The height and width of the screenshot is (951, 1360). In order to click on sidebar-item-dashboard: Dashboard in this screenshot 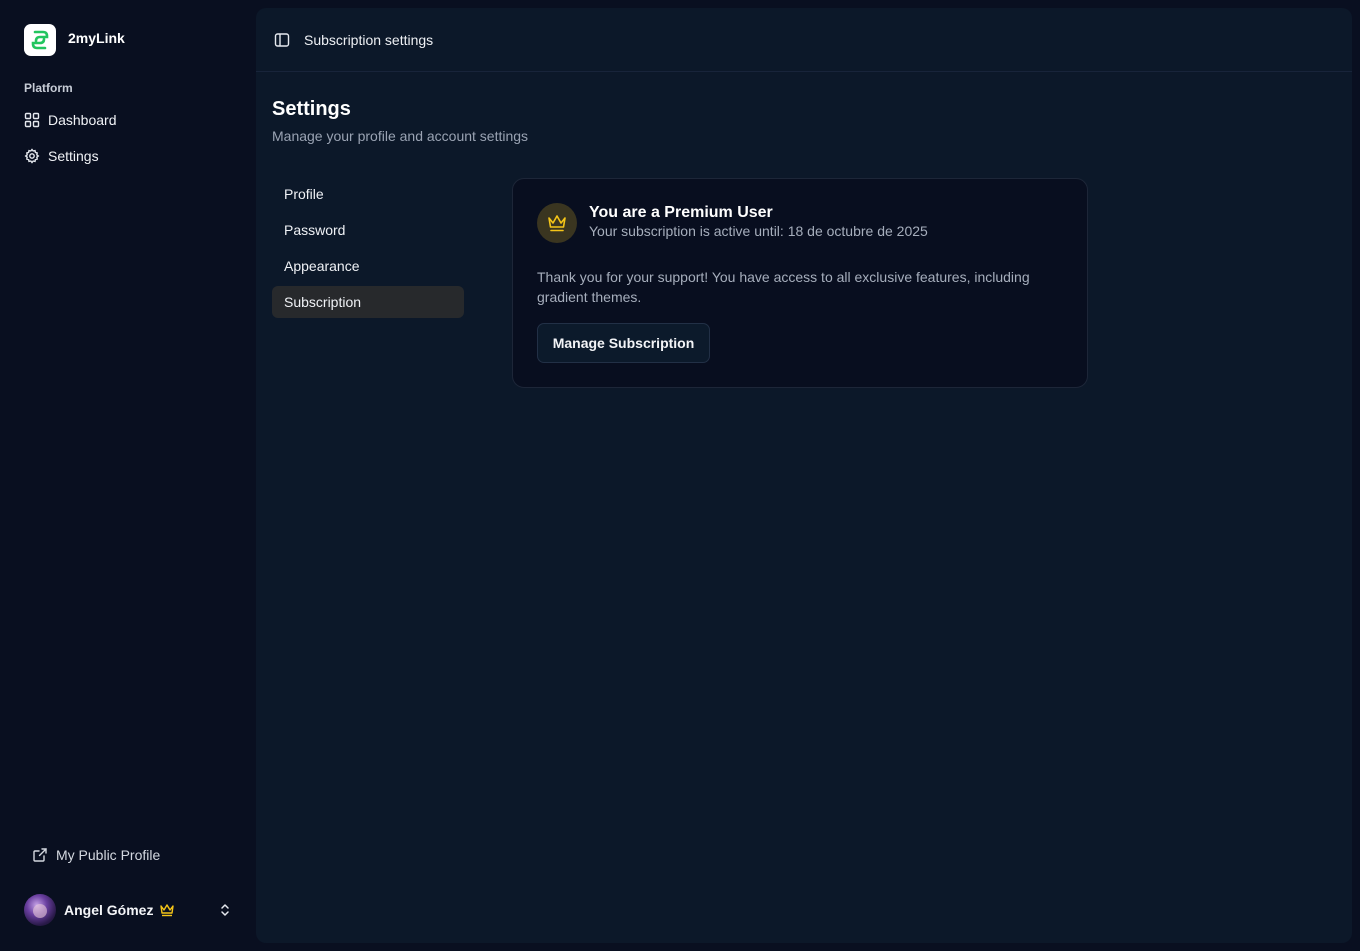, I will do `click(128, 120)`.